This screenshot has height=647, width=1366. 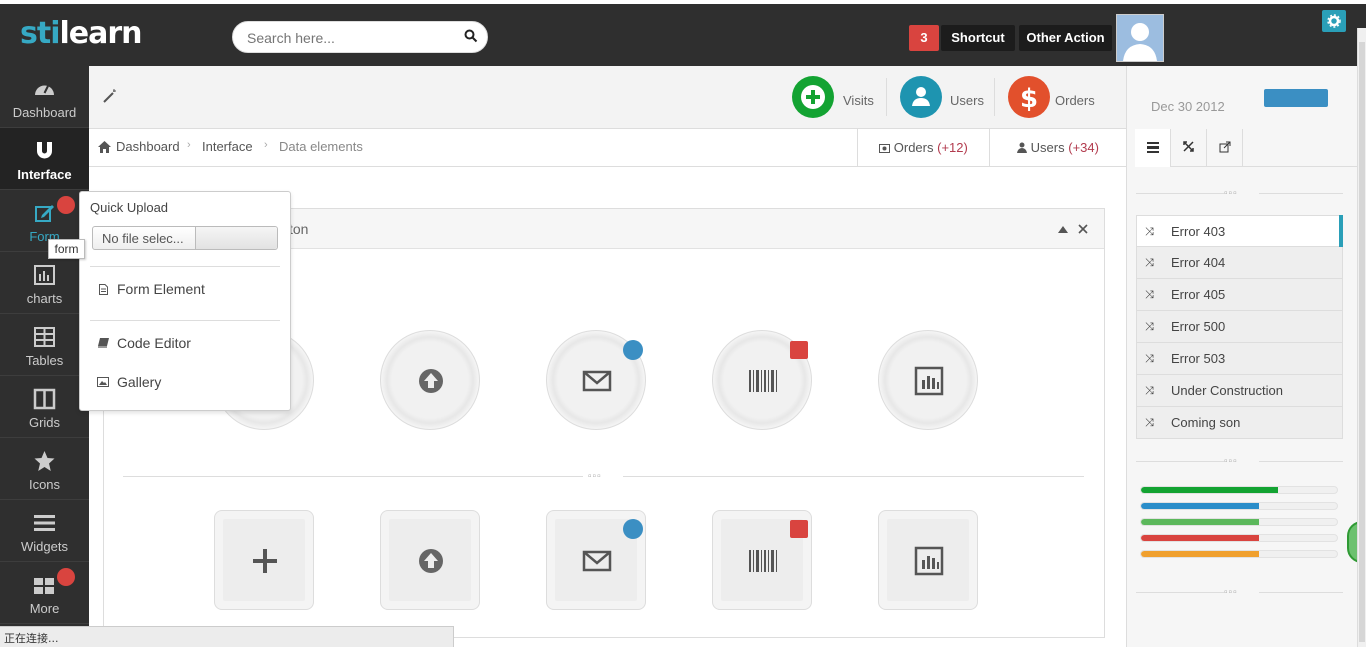 I want to click on list-item: ⤨ Error 405, so click(x=1239, y=295).